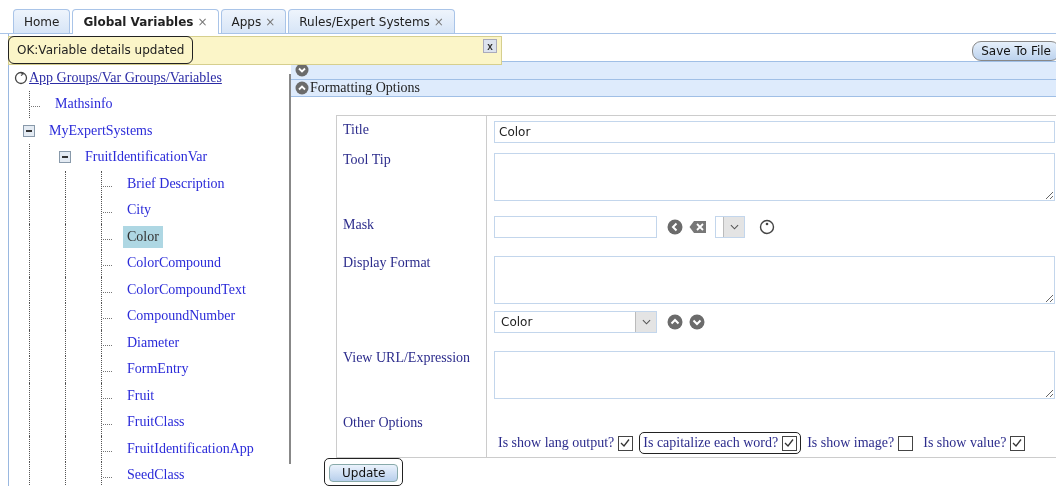  Describe the element at coordinates (774, 132) in the screenshot. I see `title-input: Color` at that location.